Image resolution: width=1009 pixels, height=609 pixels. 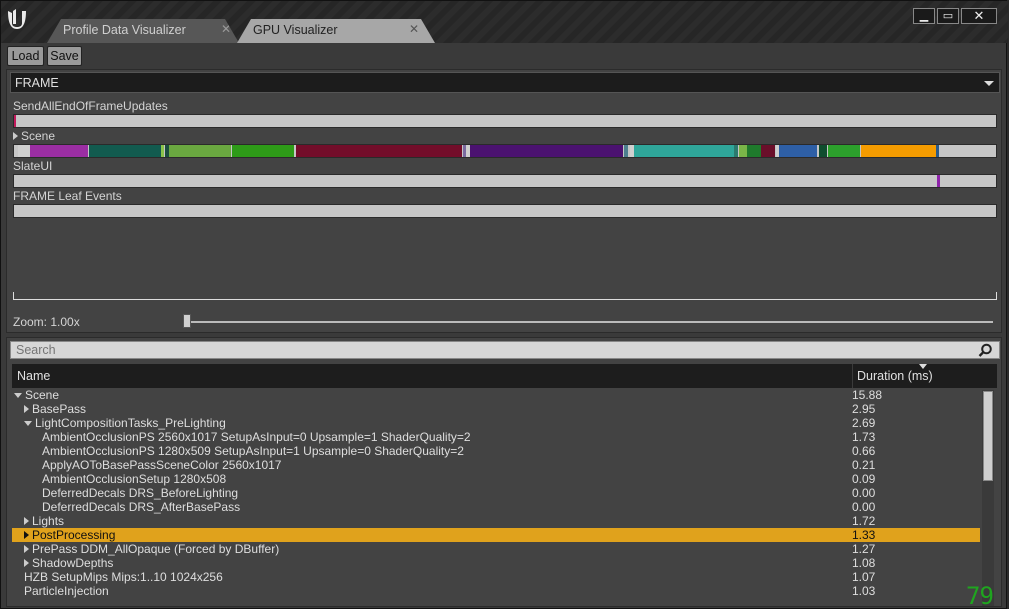 I want to click on timeline-row-scene: Scene, so click(x=34, y=136).